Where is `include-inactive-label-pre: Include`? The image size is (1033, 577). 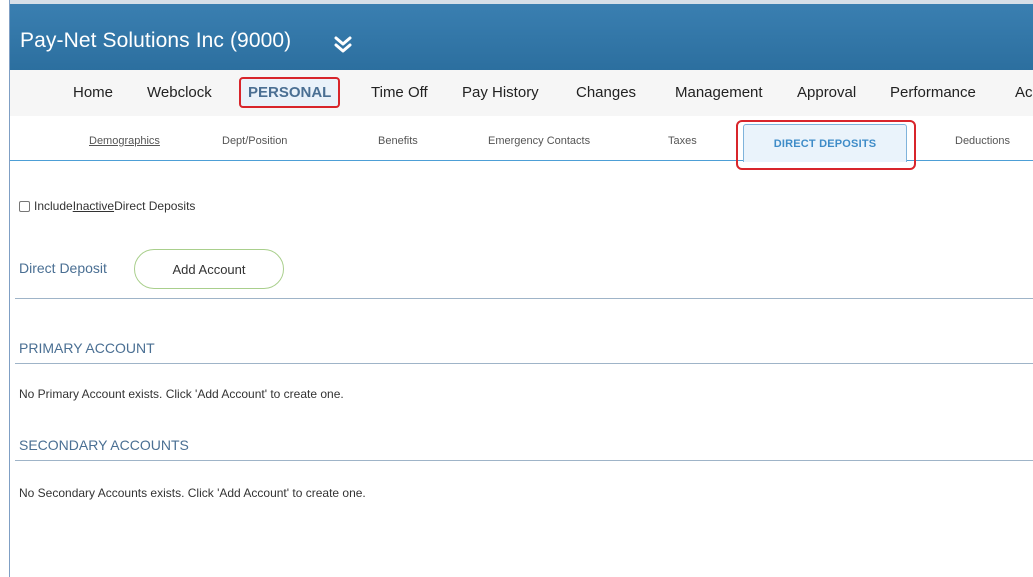 include-inactive-label-pre: Include is located at coordinates (53, 206).